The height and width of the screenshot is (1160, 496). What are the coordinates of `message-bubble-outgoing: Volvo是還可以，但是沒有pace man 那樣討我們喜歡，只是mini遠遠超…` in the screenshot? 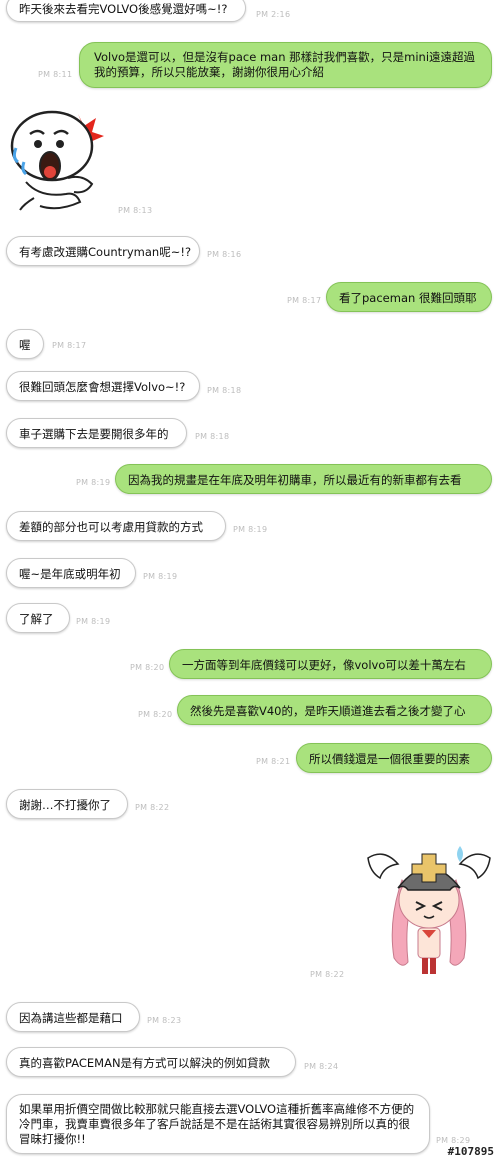 It's located at (285, 65).